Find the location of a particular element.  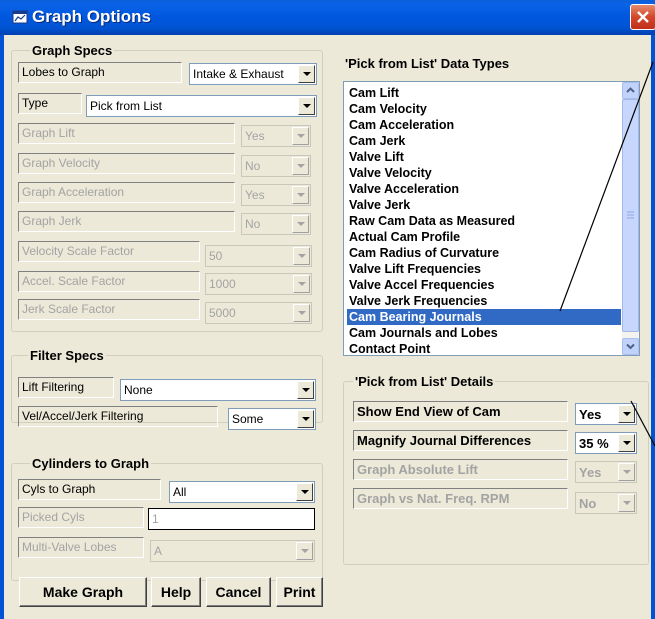

annotation-lines is located at coordinates (607, 254).